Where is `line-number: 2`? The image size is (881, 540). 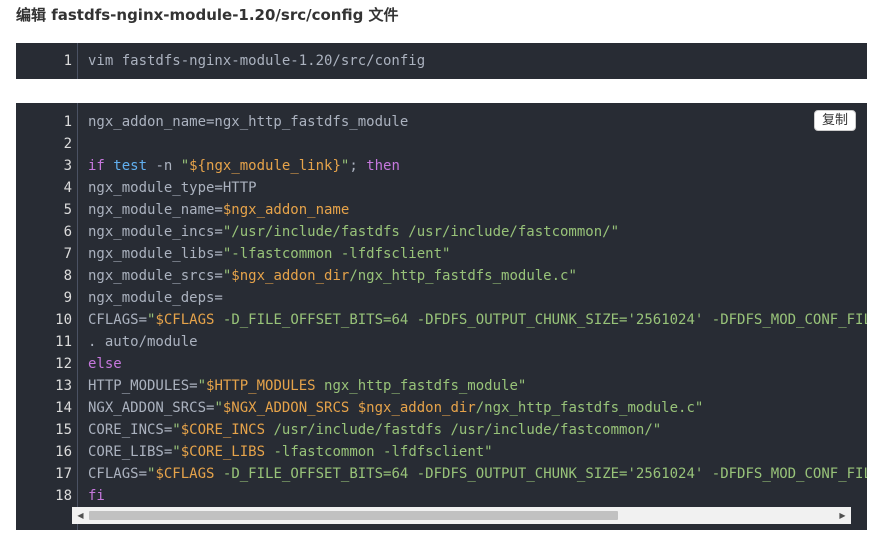 line-number: 2 is located at coordinates (67, 144).